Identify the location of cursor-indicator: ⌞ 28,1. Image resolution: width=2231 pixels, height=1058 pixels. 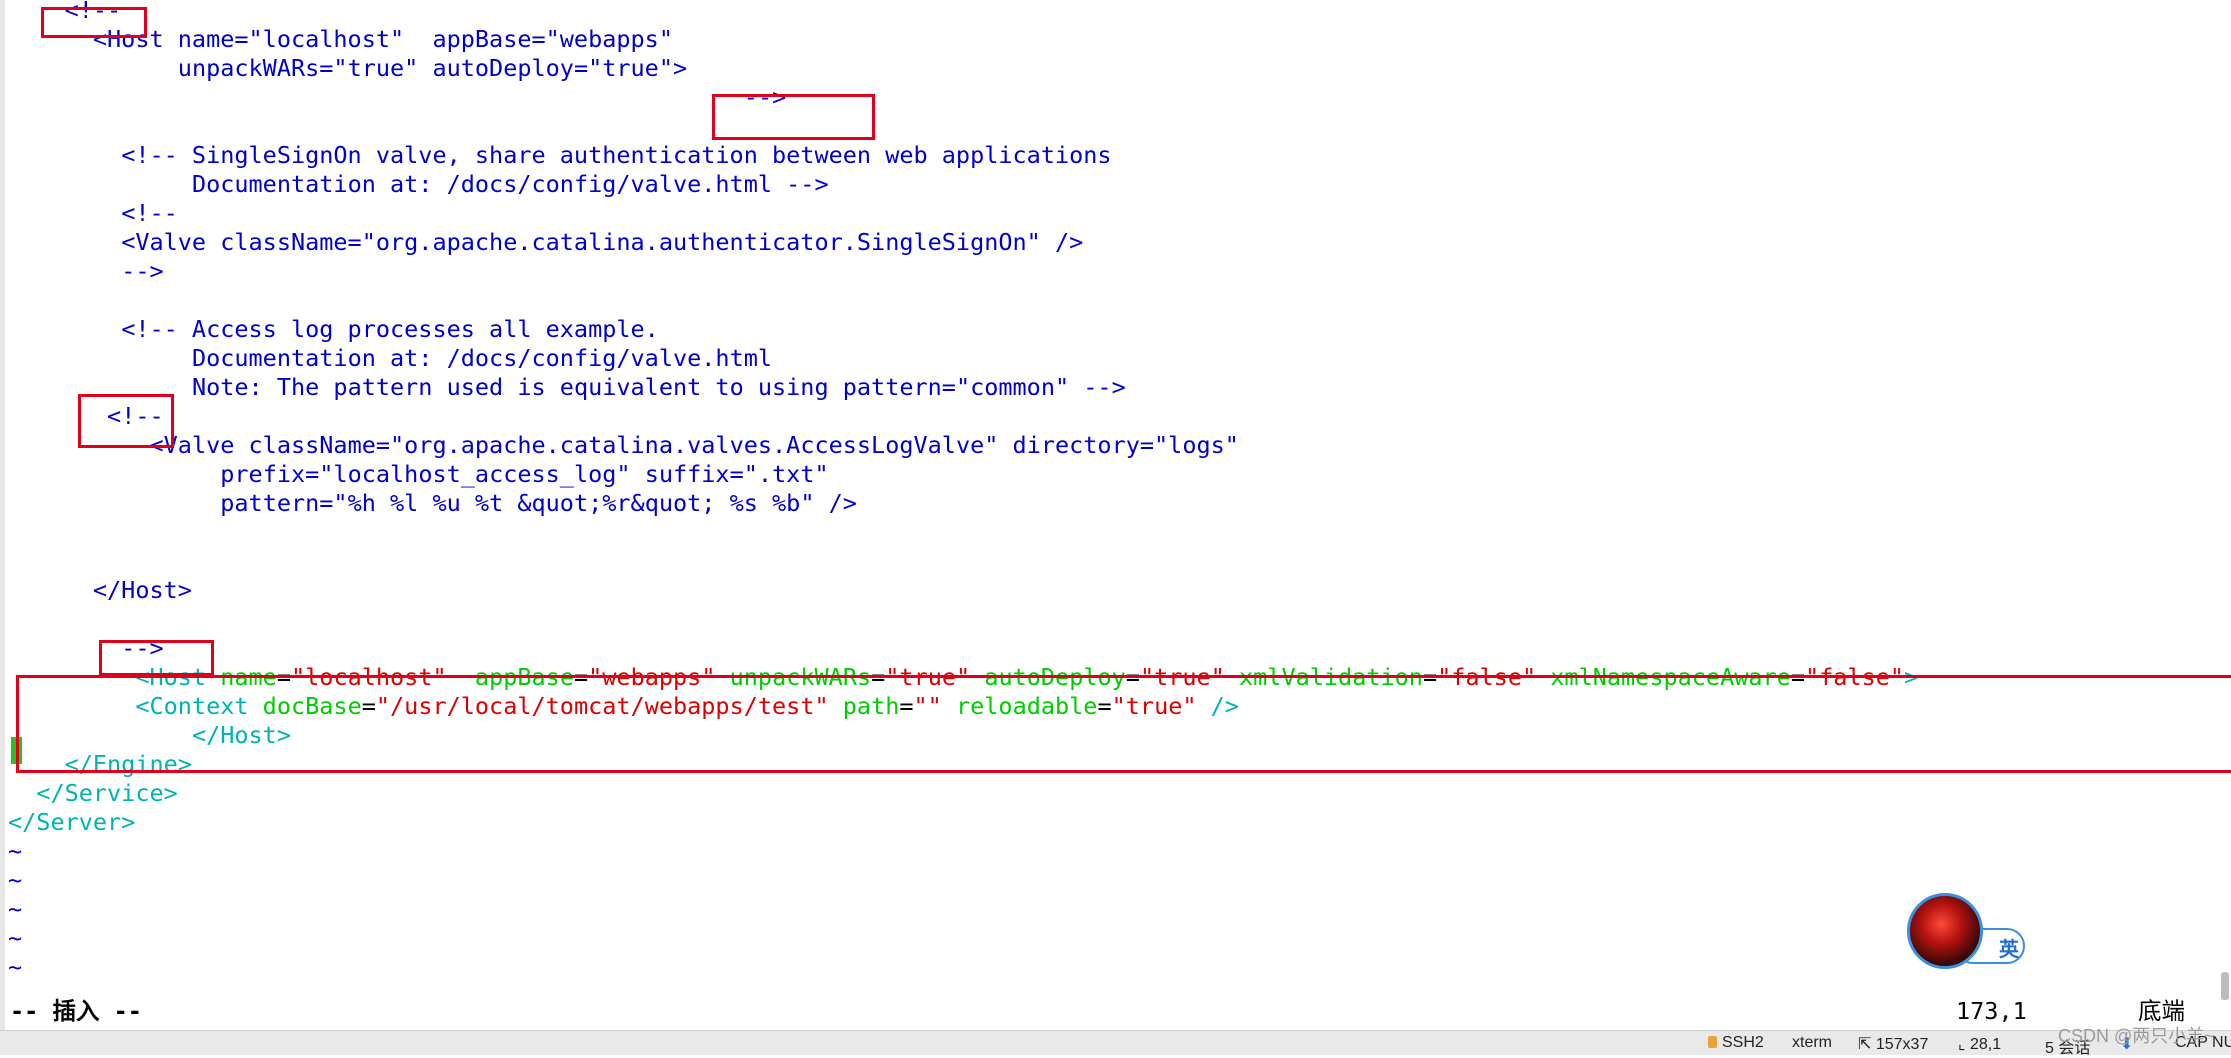
(1980, 1044).